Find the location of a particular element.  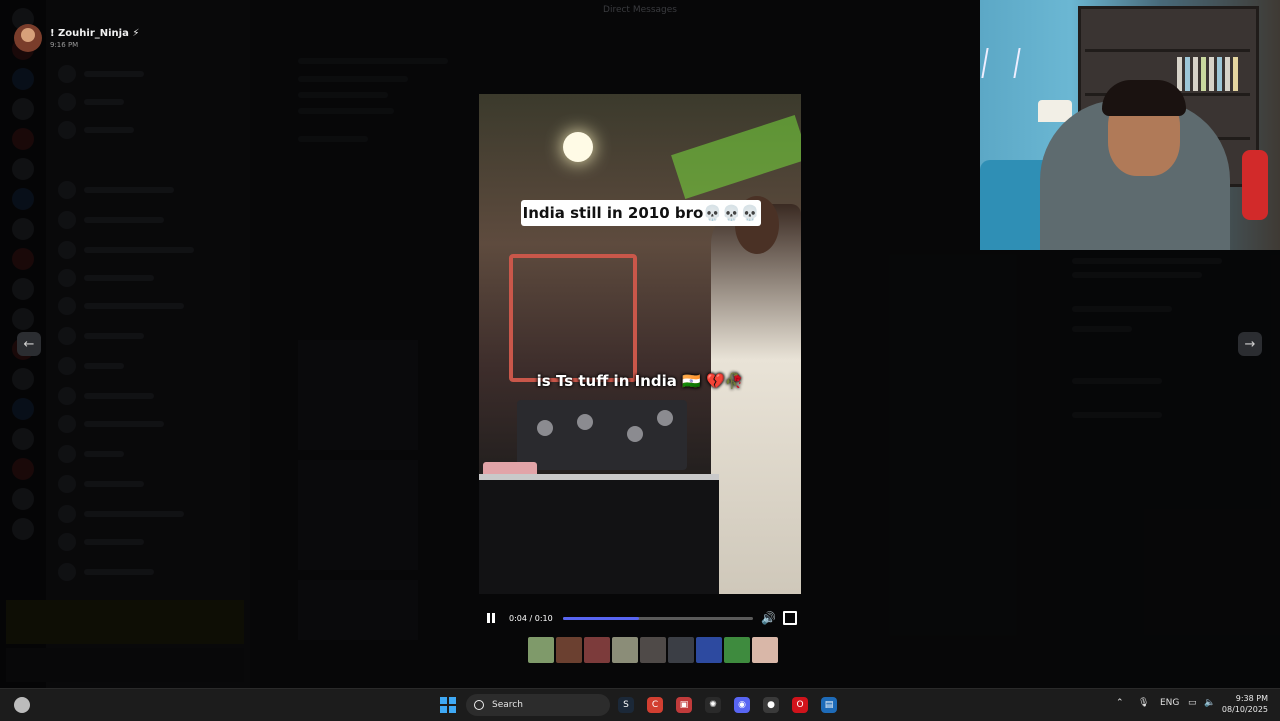

chrome-icon: C is located at coordinates (655, 705).